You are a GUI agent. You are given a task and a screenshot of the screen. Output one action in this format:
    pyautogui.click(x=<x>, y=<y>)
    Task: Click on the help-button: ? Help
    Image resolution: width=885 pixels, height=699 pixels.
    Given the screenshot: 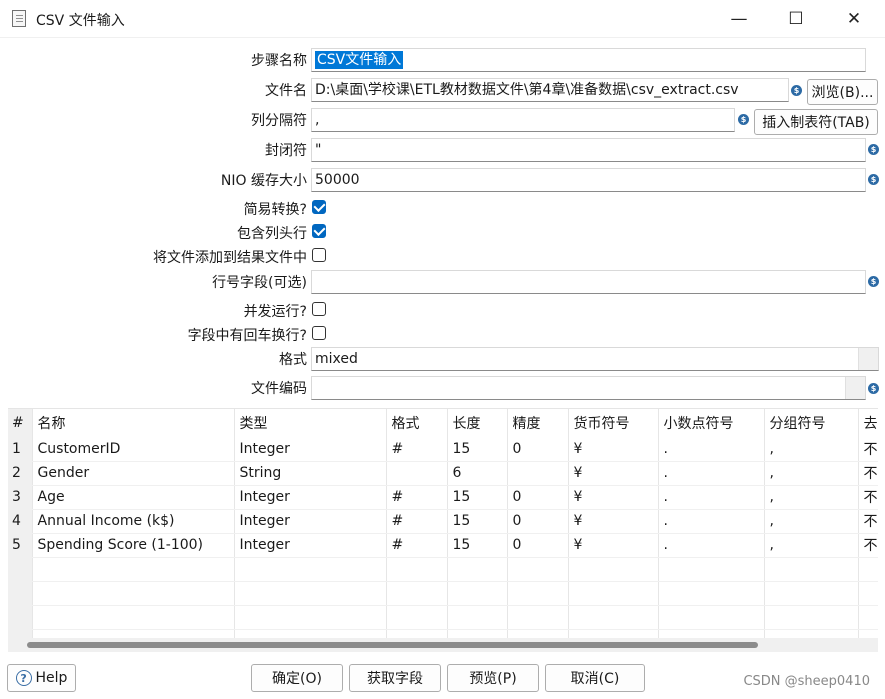 What is the action you would take?
    pyautogui.click(x=41, y=678)
    